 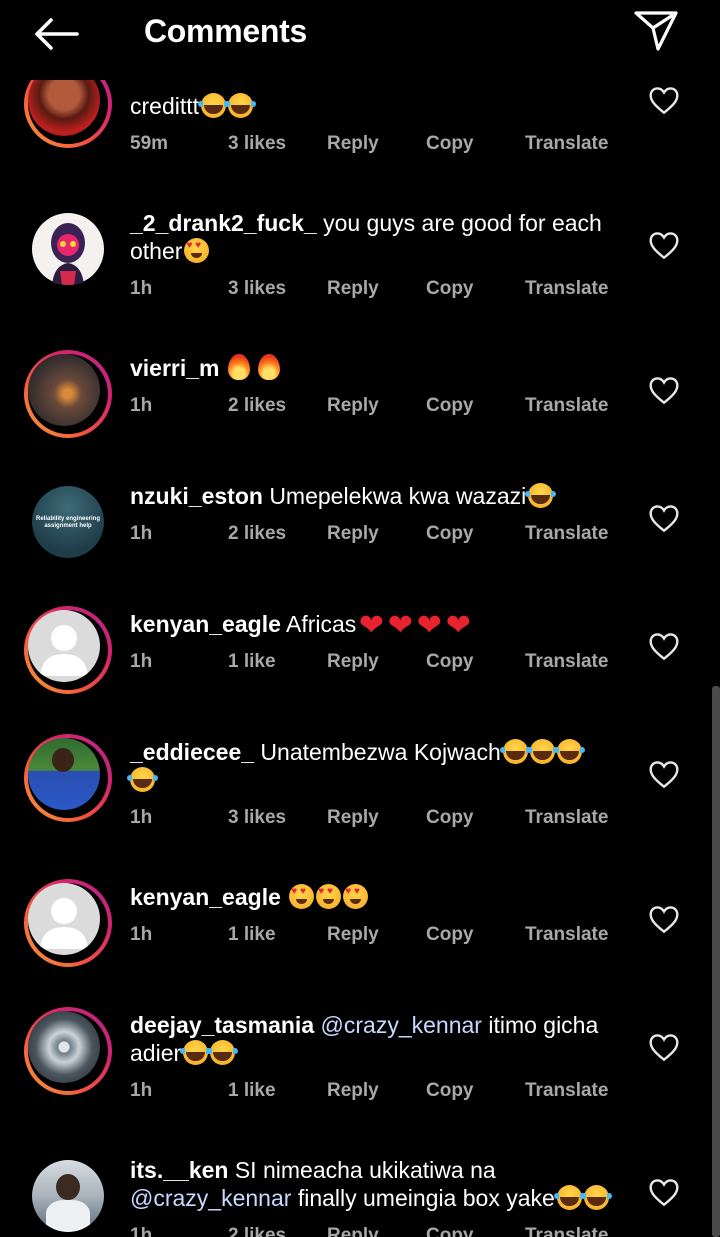 I want to click on username: _2_drank2_fuck_, so click(x=223, y=223).